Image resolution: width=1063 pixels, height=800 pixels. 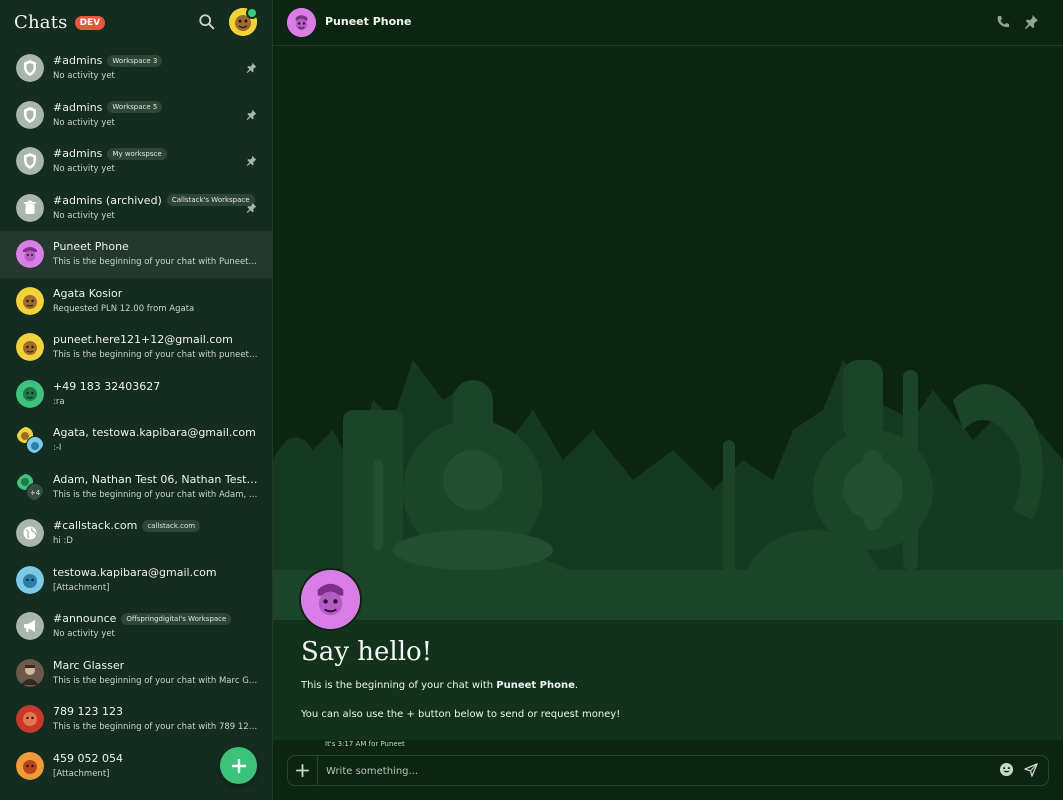 I want to click on chat-item-text: testowa.kapibara@gmail.com [Attachment], so click(x=155, y=579).